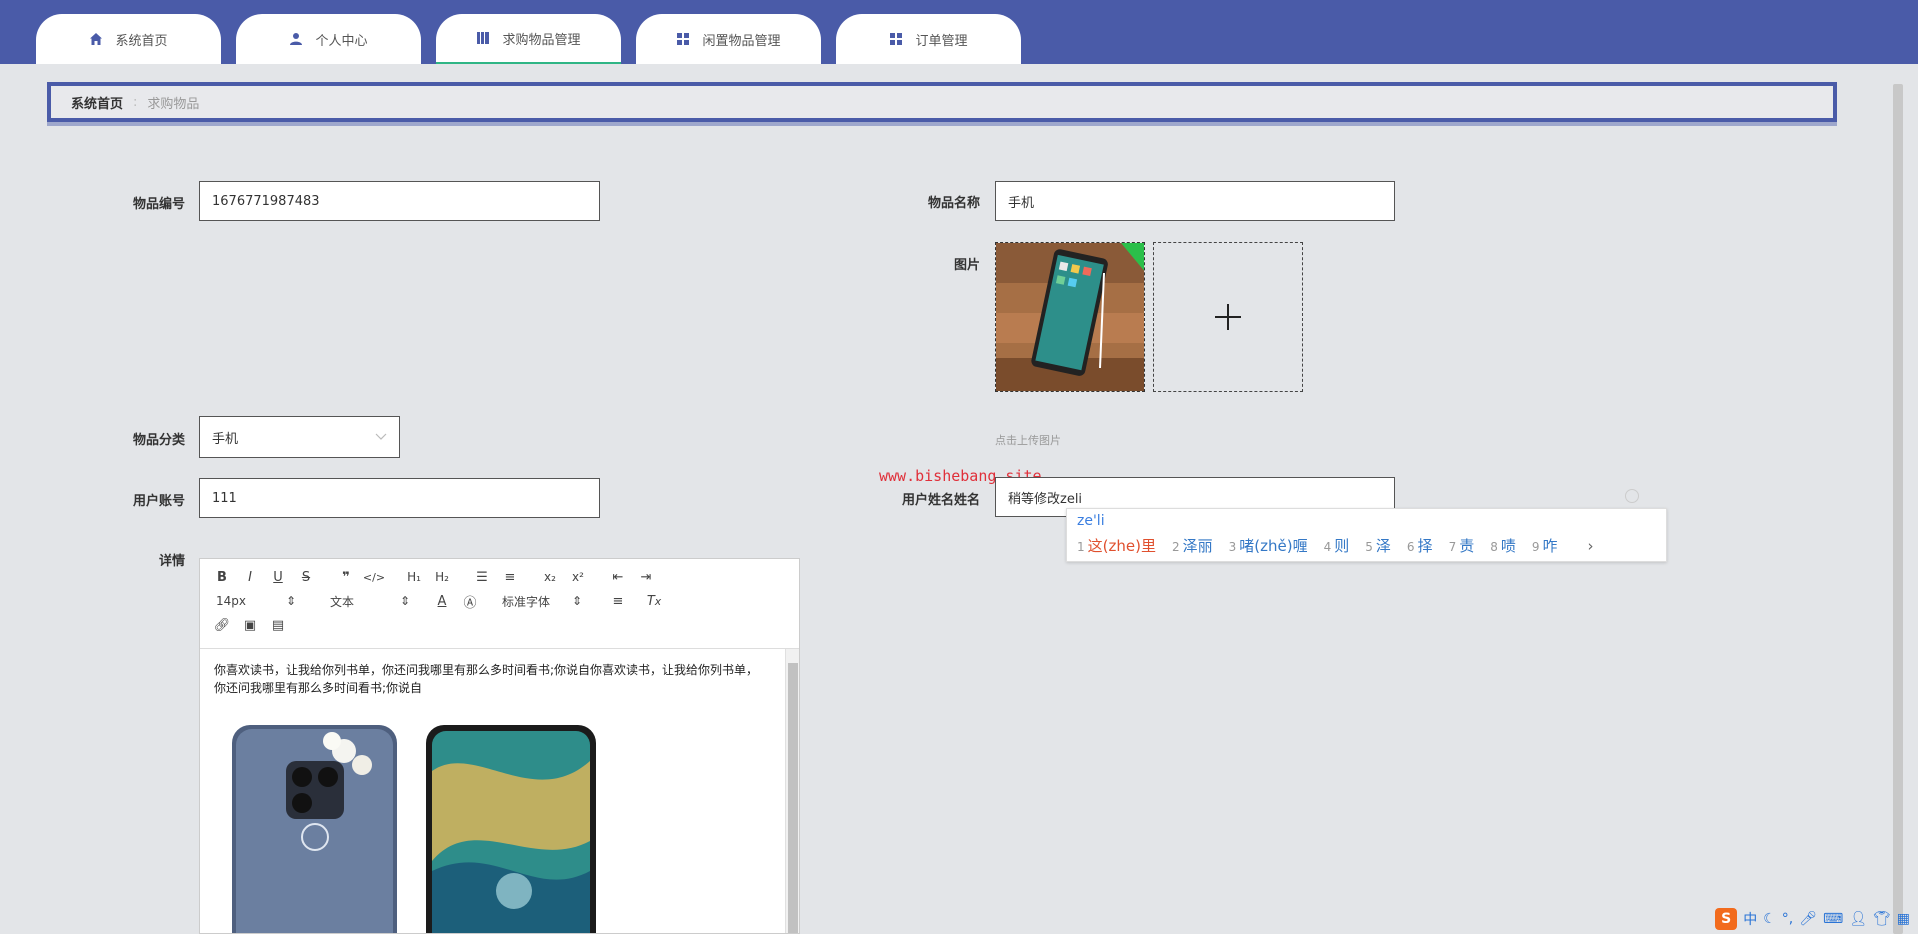 Image resolution: width=1918 pixels, height=934 pixels. I want to click on ime-pinyin: ze'li, so click(1091, 521).